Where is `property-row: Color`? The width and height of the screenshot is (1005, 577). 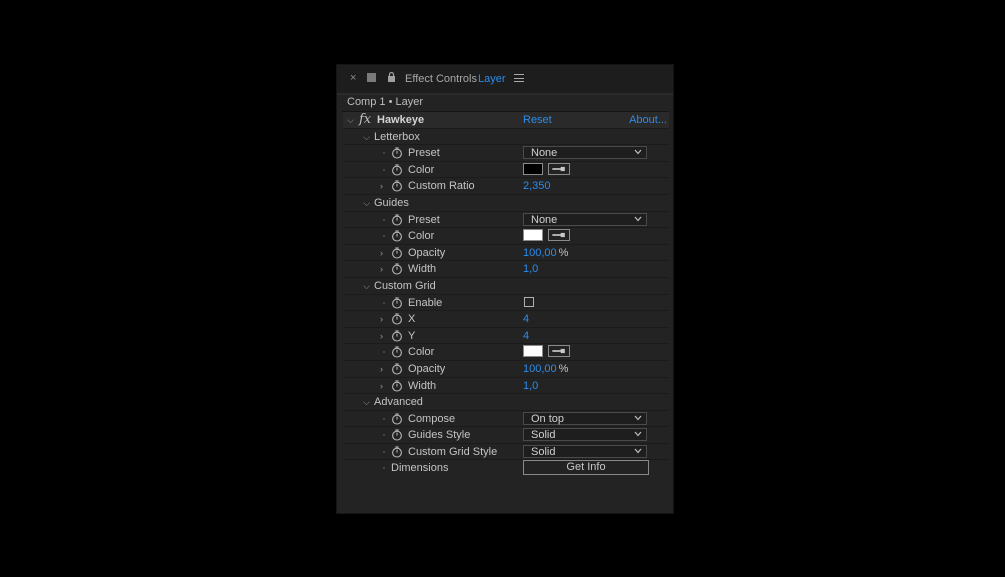
property-row: Color is located at coordinates (506, 236).